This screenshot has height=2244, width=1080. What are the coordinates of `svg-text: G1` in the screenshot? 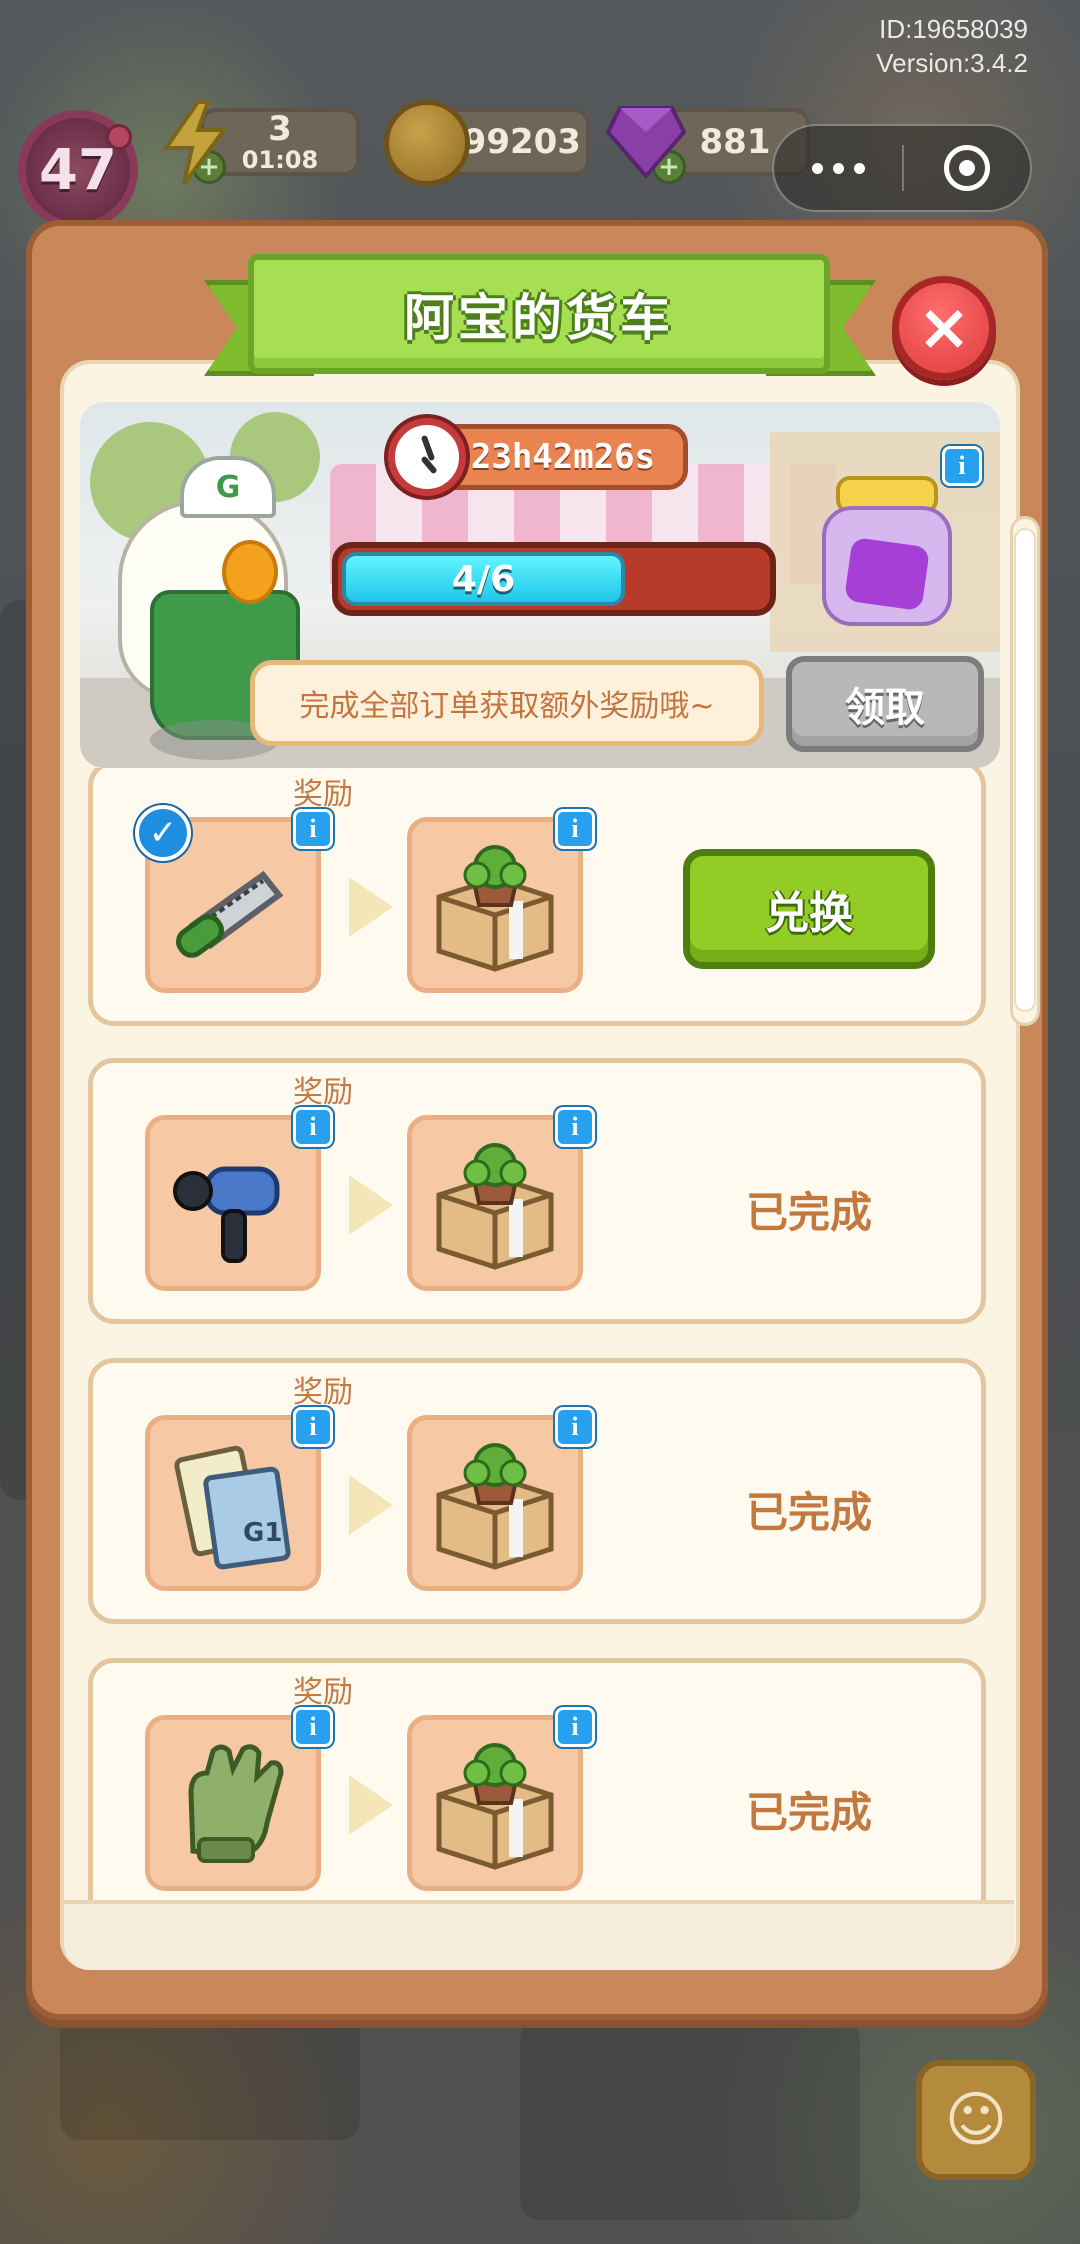 It's located at (262, 1533).